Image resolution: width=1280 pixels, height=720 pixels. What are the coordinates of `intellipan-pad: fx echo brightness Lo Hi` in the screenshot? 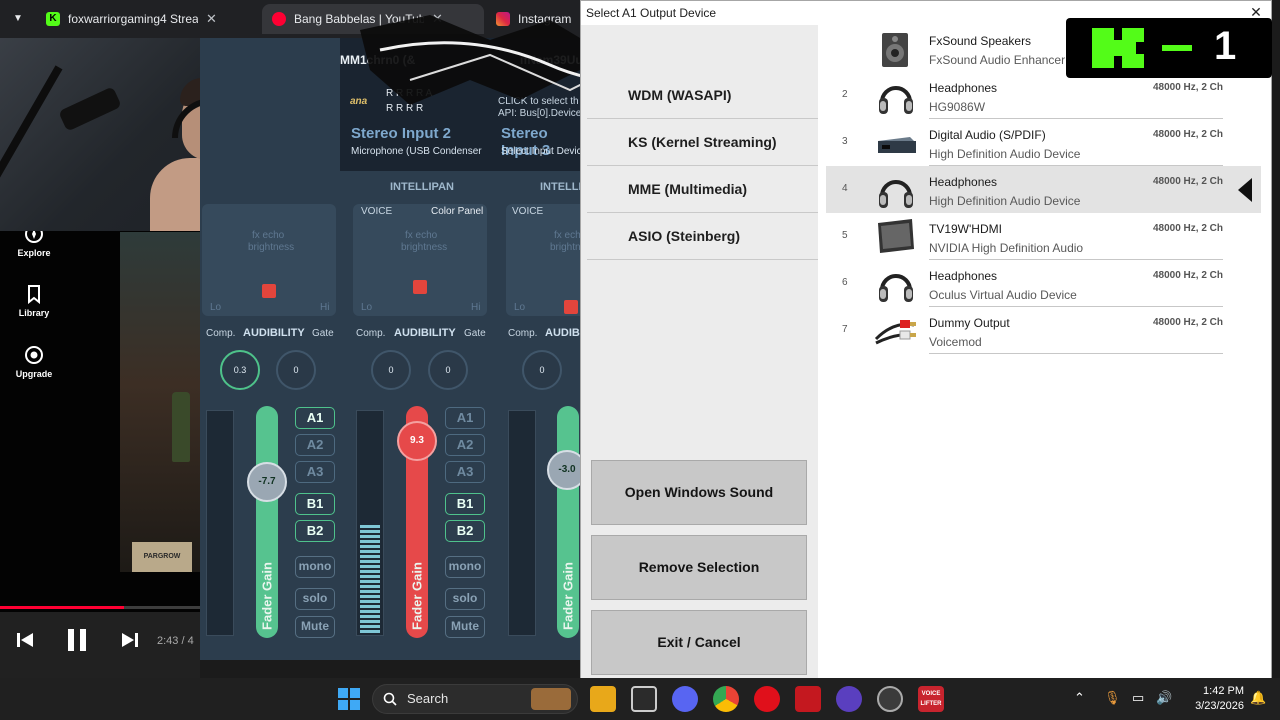 It's located at (269, 260).